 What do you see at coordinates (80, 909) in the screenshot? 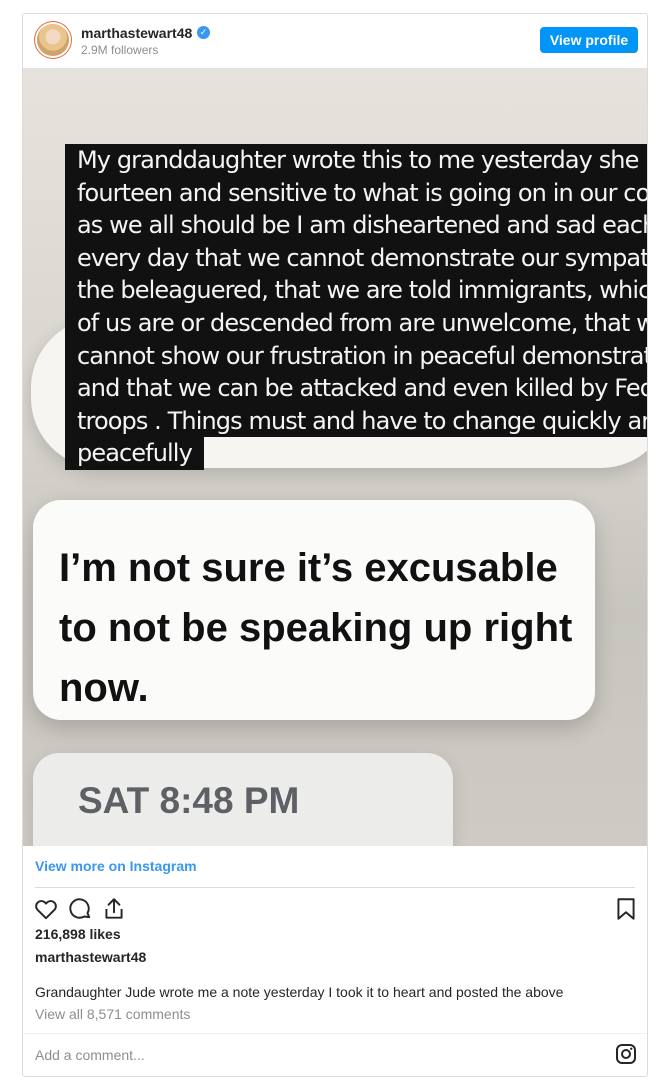
I see `comment-icon` at bounding box center [80, 909].